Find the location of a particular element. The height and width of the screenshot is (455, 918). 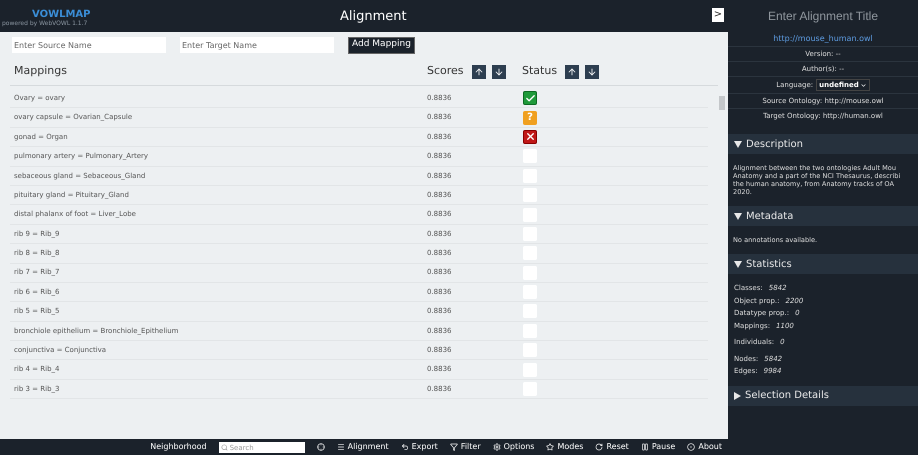

lines-icon is located at coordinates (340, 447).